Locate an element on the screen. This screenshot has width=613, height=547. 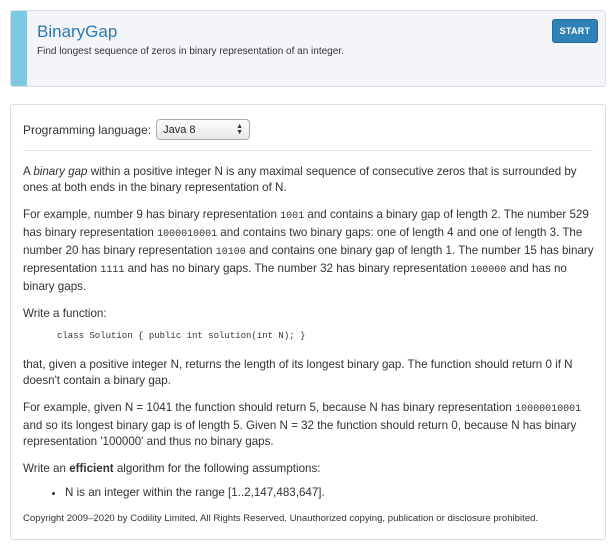
divider is located at coordinates (308, 150).